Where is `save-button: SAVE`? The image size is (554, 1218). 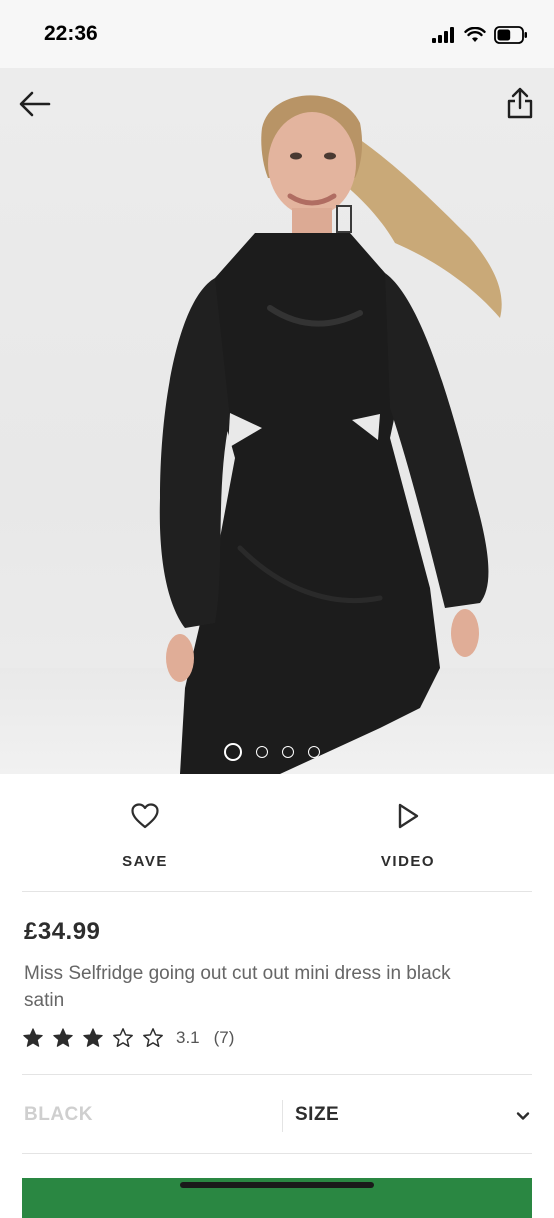
save-button: SAVE is located at coordinates (145, 836).